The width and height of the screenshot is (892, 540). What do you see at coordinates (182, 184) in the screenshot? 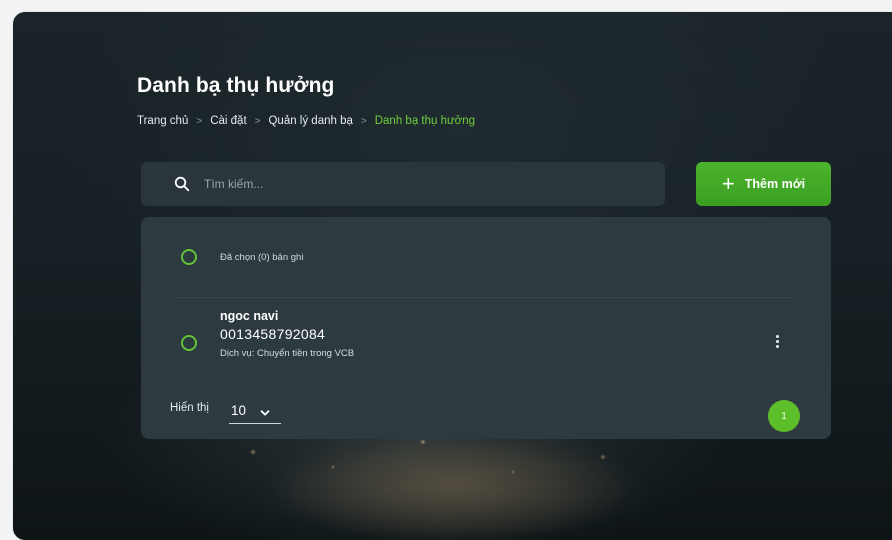
I see `search-icon` at bounding box center [182, 184].